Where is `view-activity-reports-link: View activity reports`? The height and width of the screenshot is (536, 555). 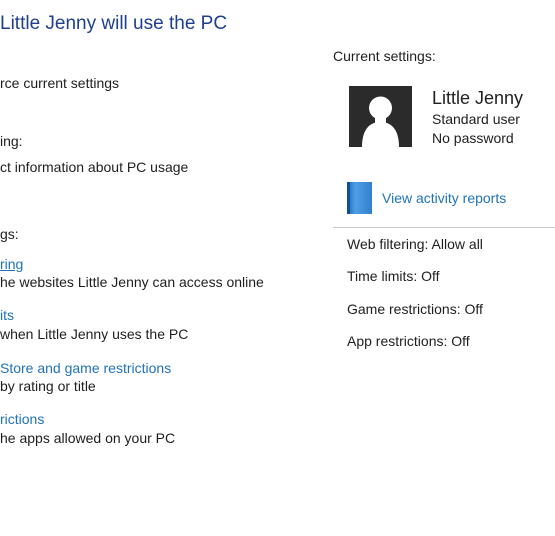
view-activity-reports-link: View activity reports is located at coordinates (444, 198).